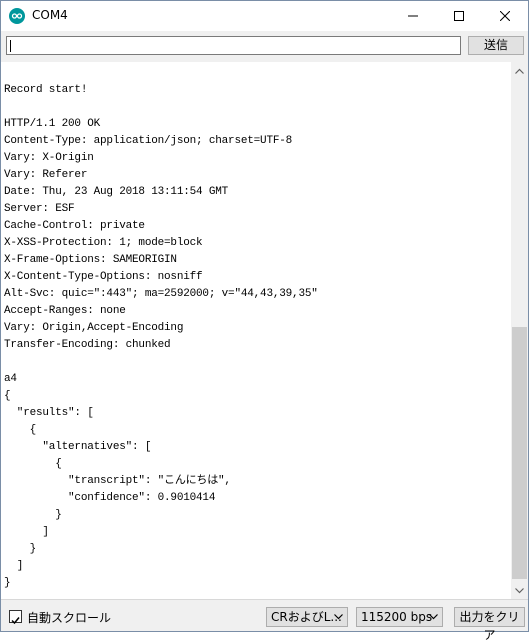 This screenshot has height=644, width=529. Describe the element at coordinates (69, 618) in the screenshot. I see `autoscroll-label: 自動スクロール` at that location.